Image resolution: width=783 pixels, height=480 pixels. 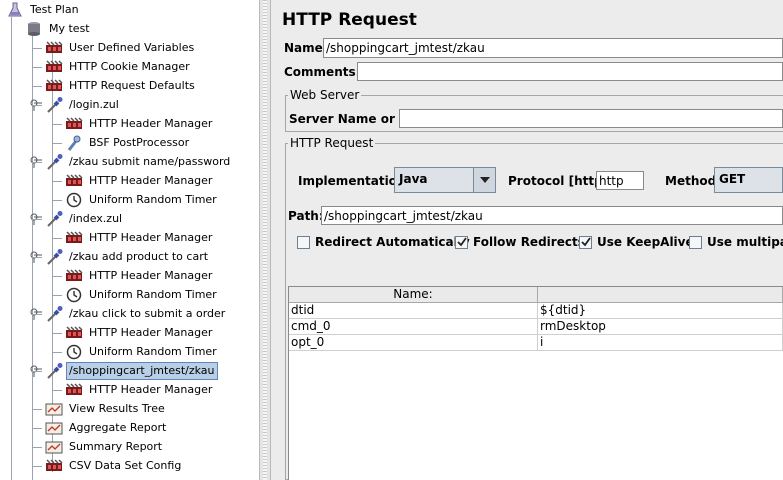 What do you see at coordinates (413, 342) in the screenshot?
I see `param-name-cell: opt_0` at bounding box center [413, 342].